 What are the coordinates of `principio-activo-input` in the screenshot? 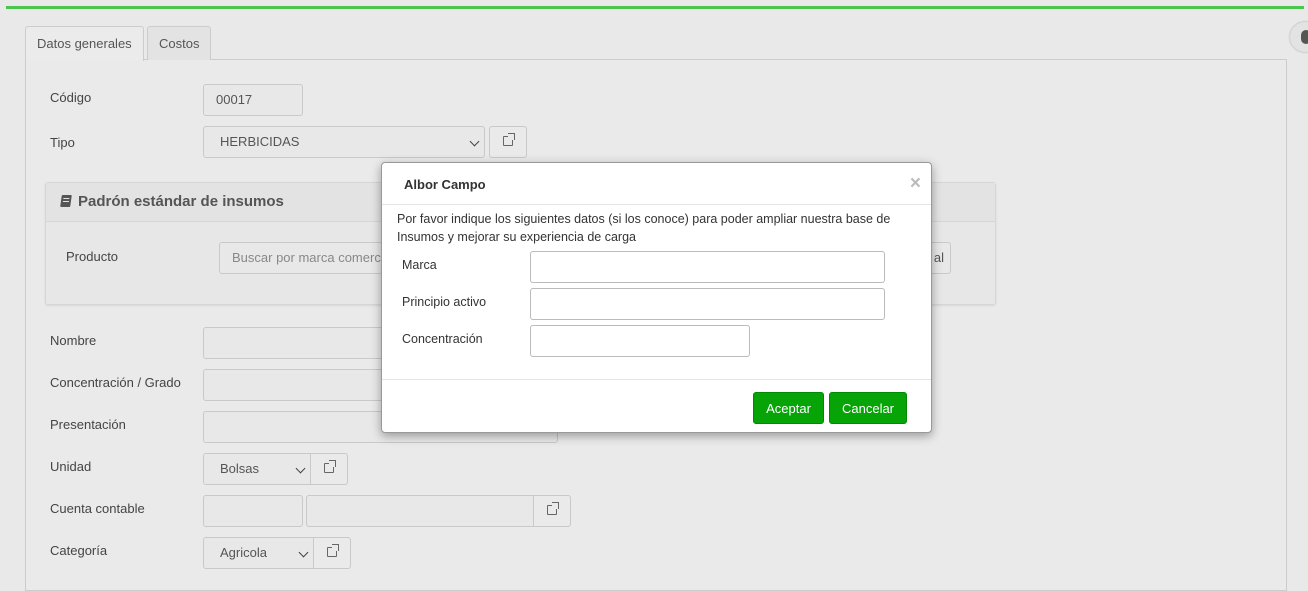 It's located at (707, 304).